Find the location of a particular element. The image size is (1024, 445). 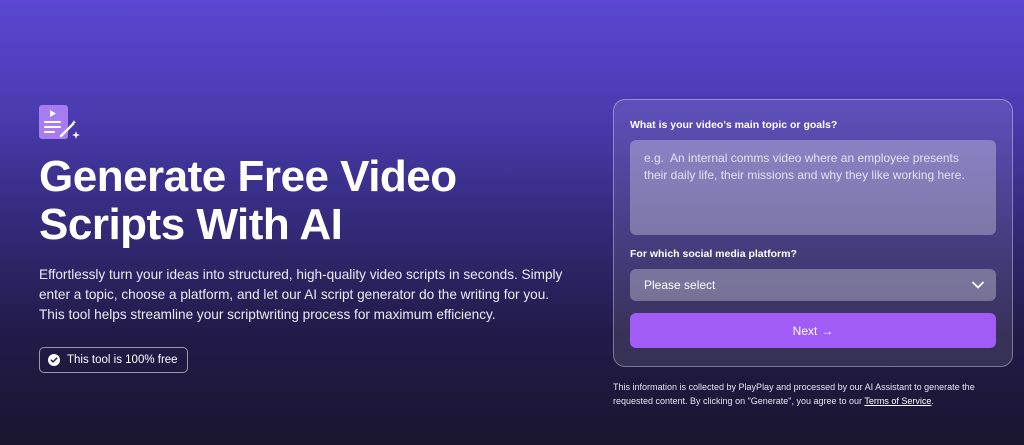

next-button-label: Next is located at coordinates (805, 330).